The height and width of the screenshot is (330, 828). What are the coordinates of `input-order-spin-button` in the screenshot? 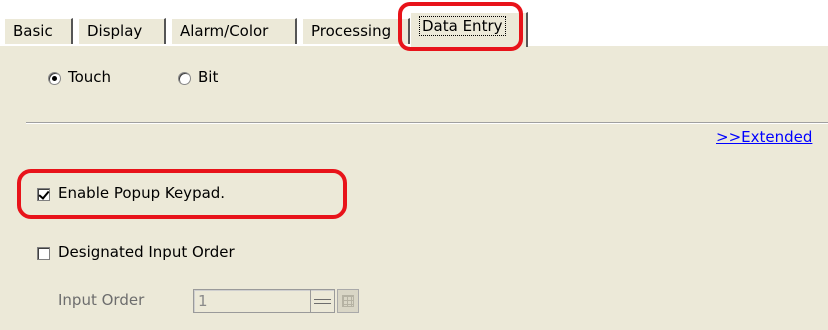 It's located at (322, 301).